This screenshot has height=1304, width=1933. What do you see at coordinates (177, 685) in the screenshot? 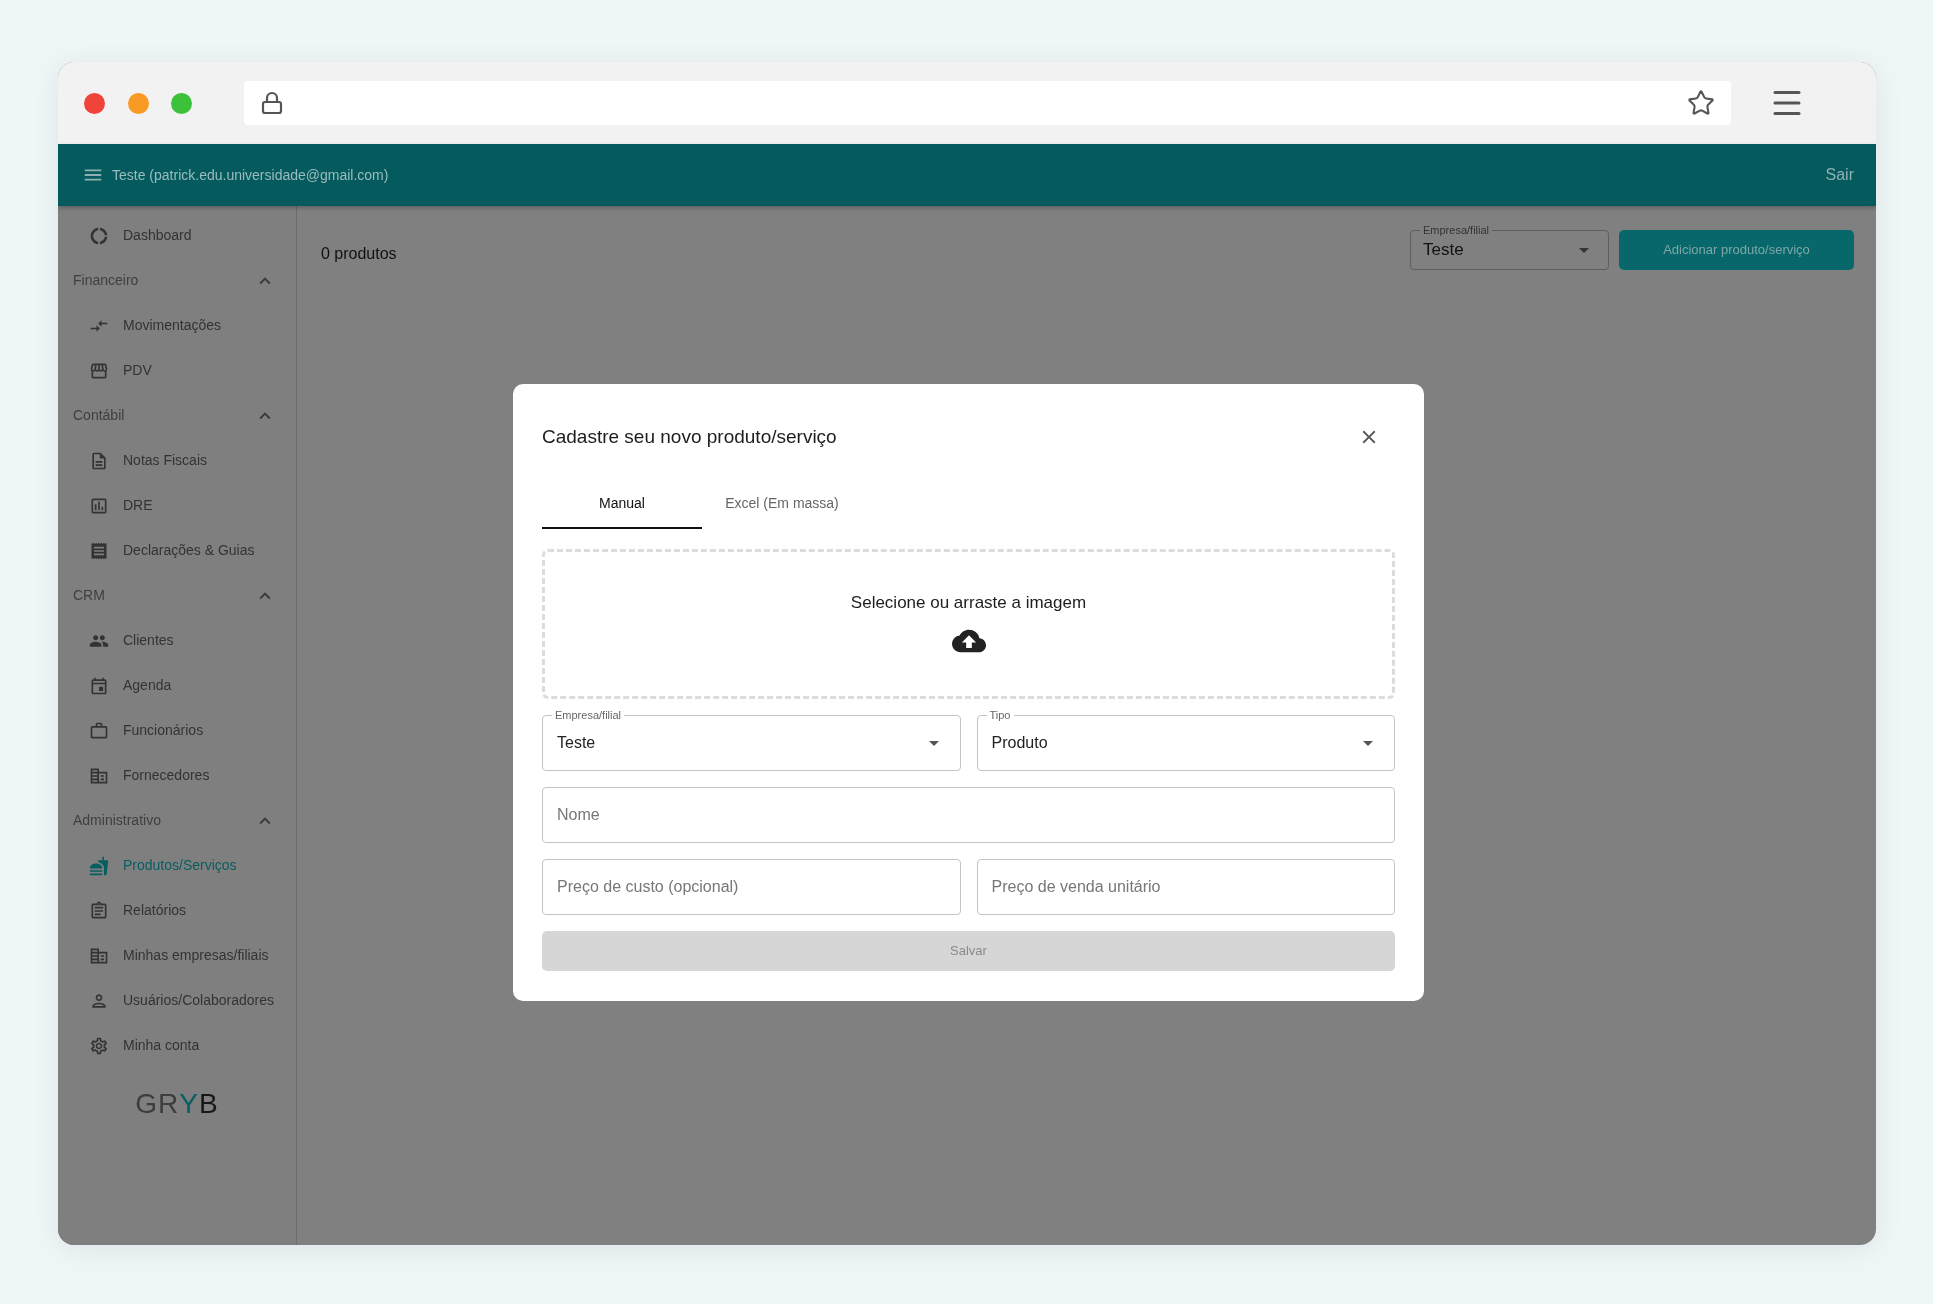
I see `sidebar-item: Agenda` at bounding box center [177, 685].